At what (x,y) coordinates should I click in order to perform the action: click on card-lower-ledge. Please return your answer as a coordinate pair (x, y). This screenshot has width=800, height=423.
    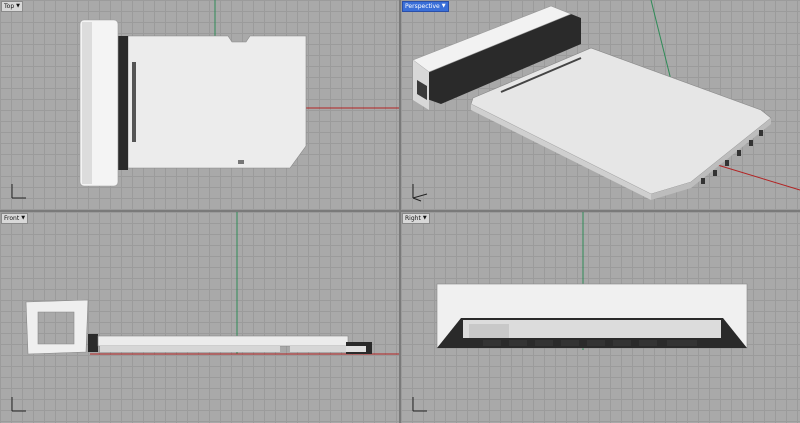
    Looking at the image, I should click on (190, 349).